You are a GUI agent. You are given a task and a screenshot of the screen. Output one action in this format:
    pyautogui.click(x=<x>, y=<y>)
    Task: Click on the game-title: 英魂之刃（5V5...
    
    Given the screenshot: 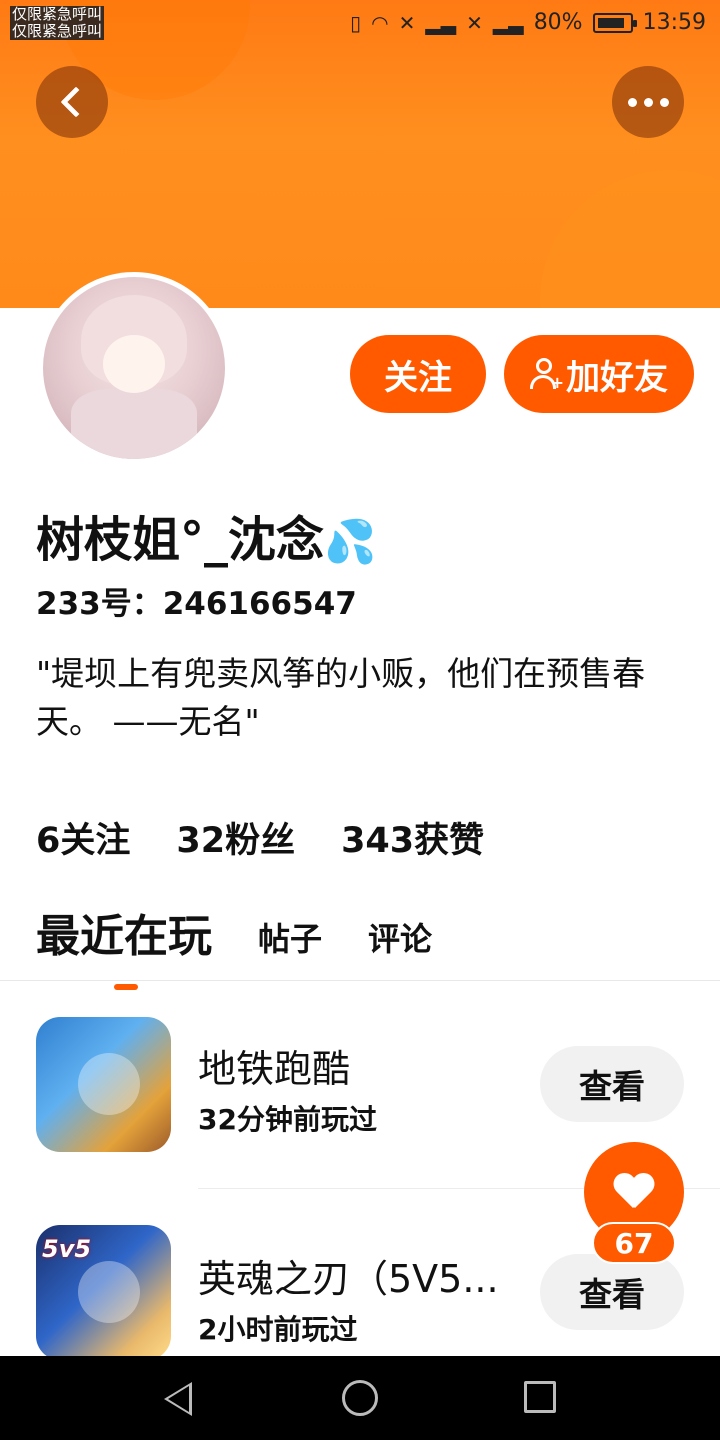 What is the action you would take?
    pyautogui.click(x=348, y=1279)
    